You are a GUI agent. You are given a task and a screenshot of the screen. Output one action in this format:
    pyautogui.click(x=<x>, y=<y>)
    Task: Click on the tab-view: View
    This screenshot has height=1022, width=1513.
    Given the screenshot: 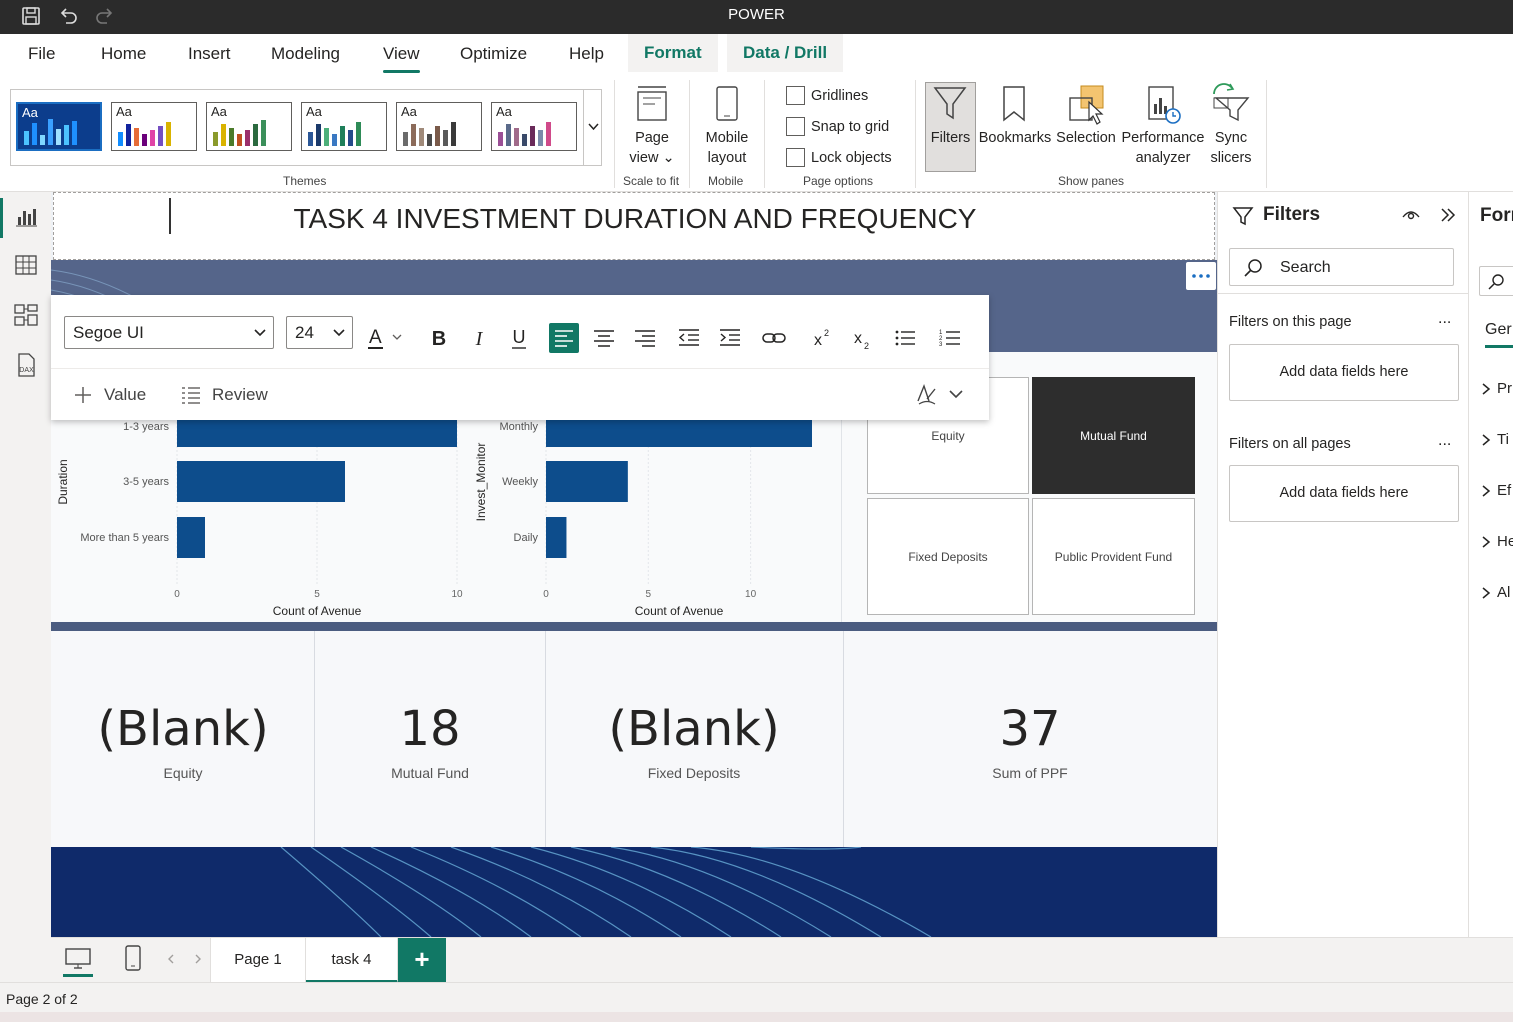 What is the action you would take?
    pyautogui.click(x=401, y=58)
    